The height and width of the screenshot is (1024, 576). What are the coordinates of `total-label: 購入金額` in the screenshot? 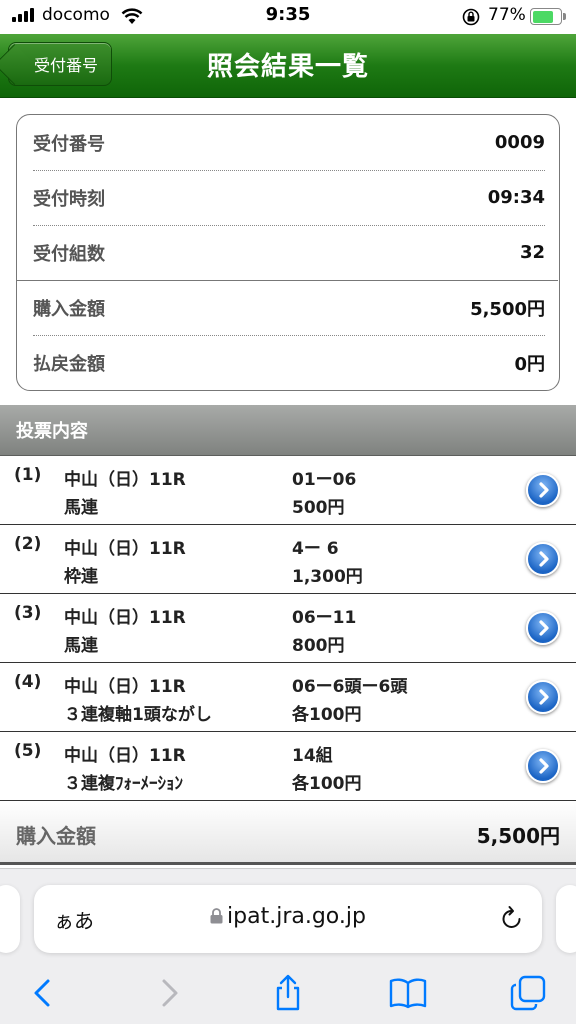 It's located at (56, 836).